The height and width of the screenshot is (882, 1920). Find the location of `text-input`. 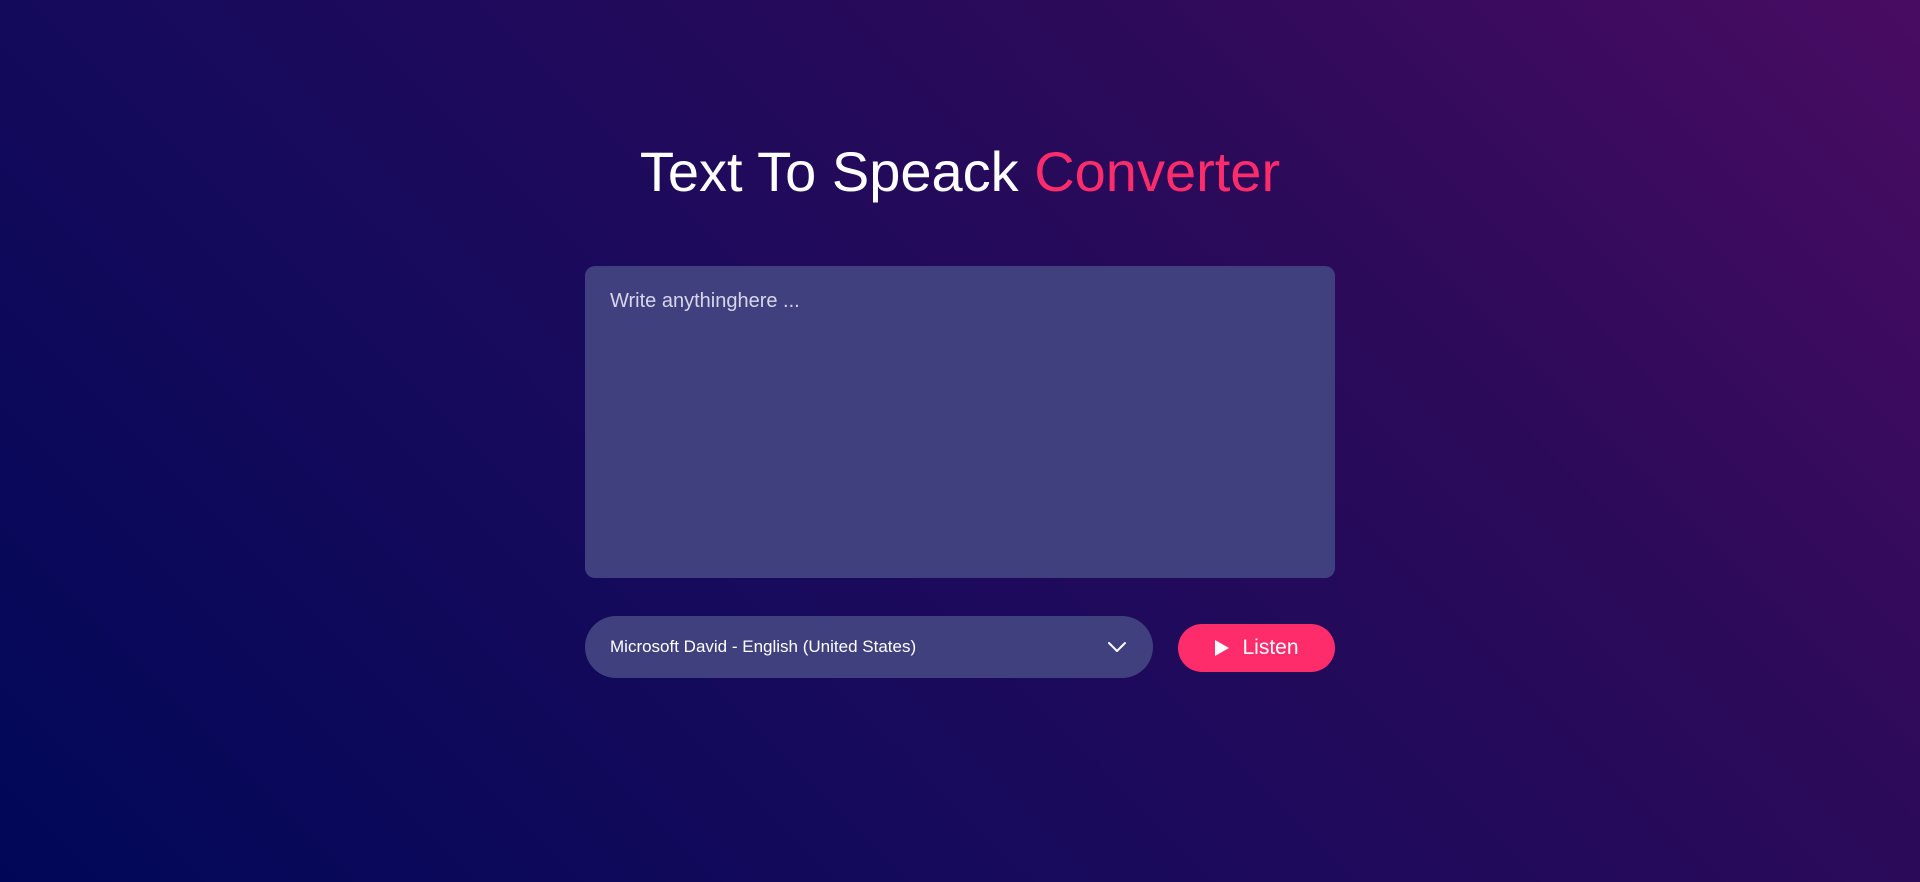

text-input is located at coordinates (960, 422).